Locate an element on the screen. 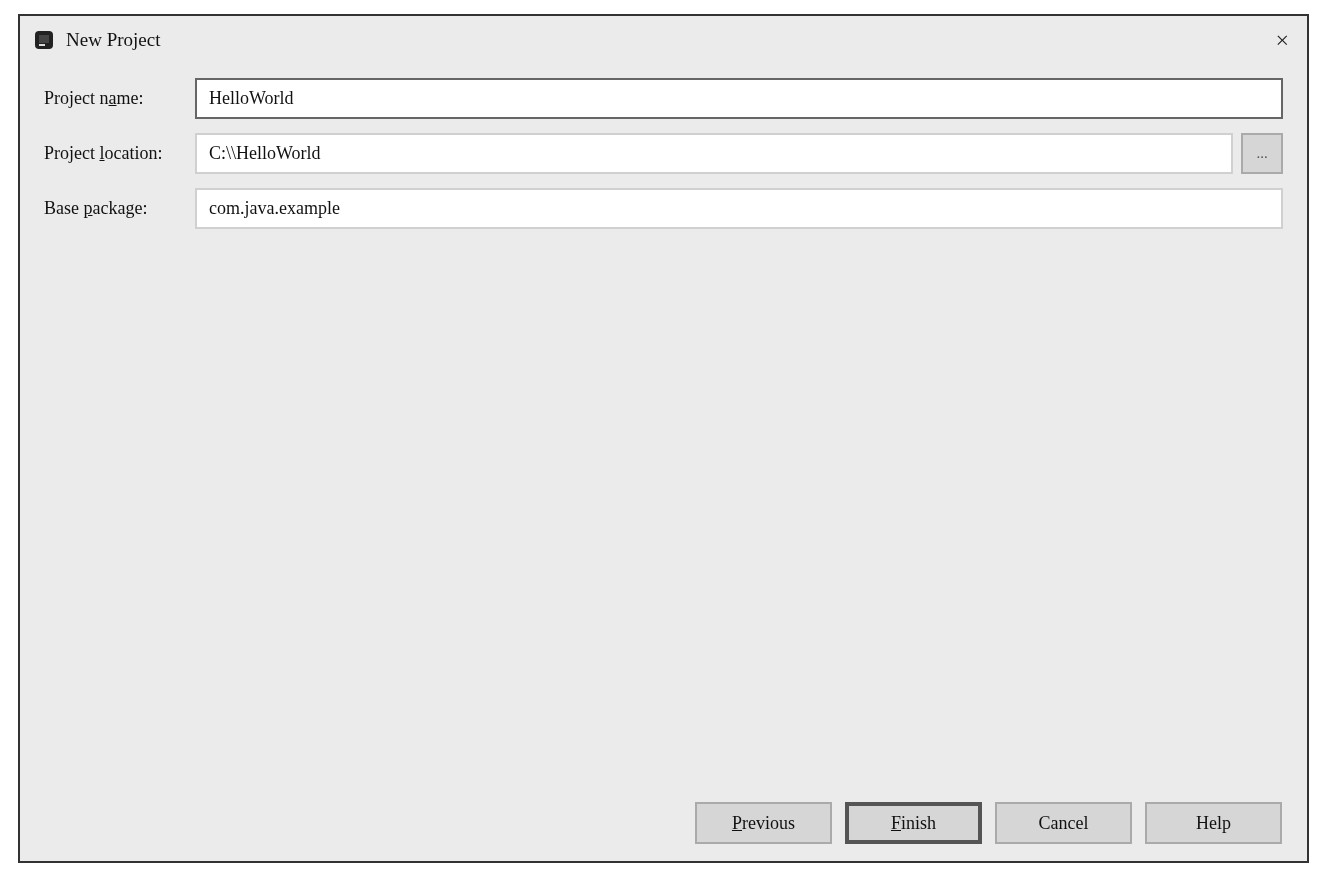  text-field: HelloWorld is located at coordinates (739, 98).